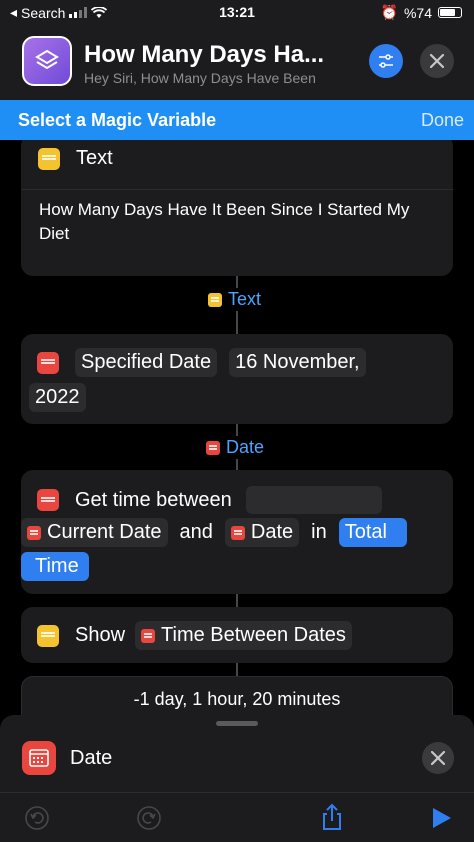  Describe the element at coordinates (91, 758) in the screenshot. I see `sheet-title: Date` at that location.